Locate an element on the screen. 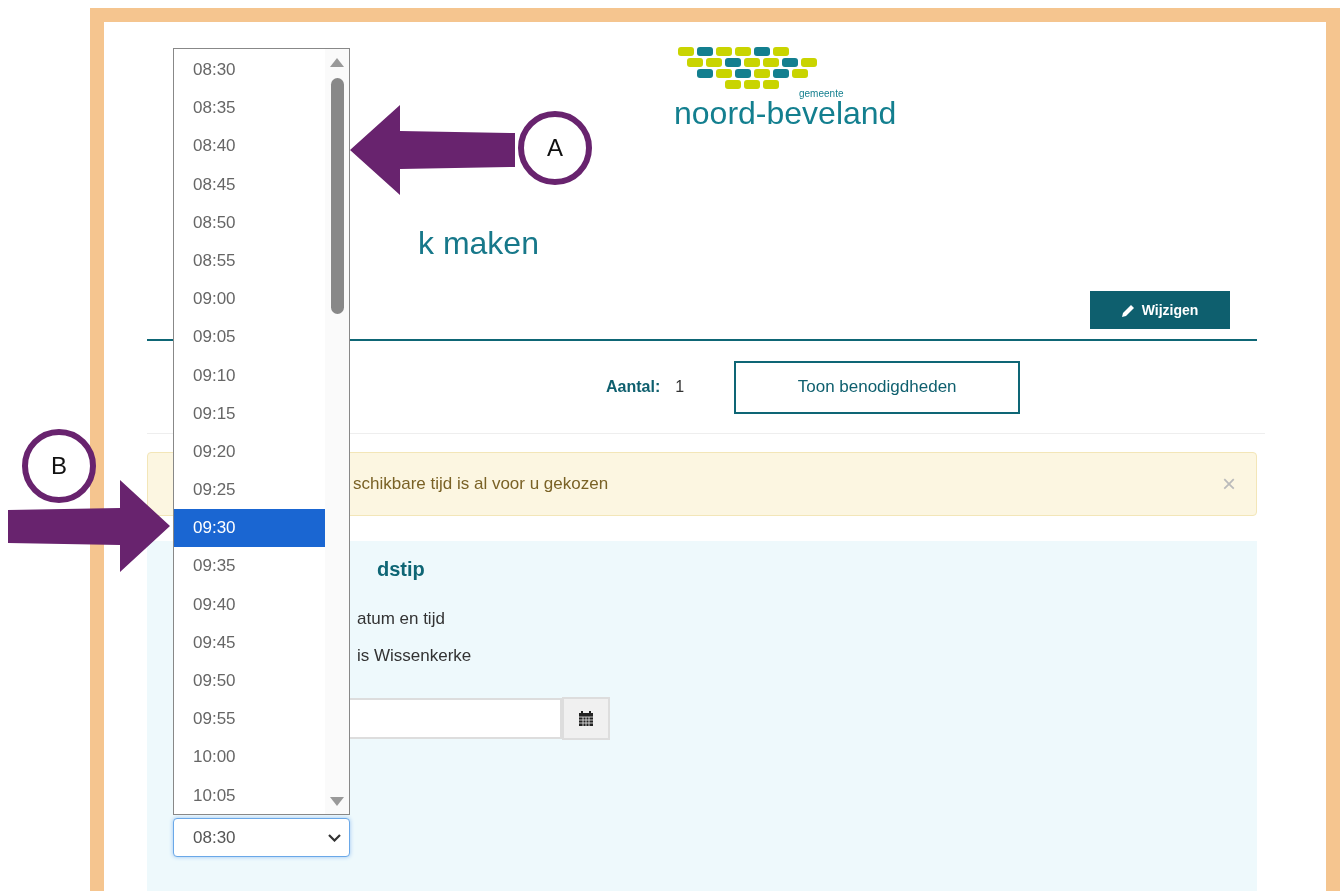  edit-button: Wijzigen is located at coordinates (1160, 310).